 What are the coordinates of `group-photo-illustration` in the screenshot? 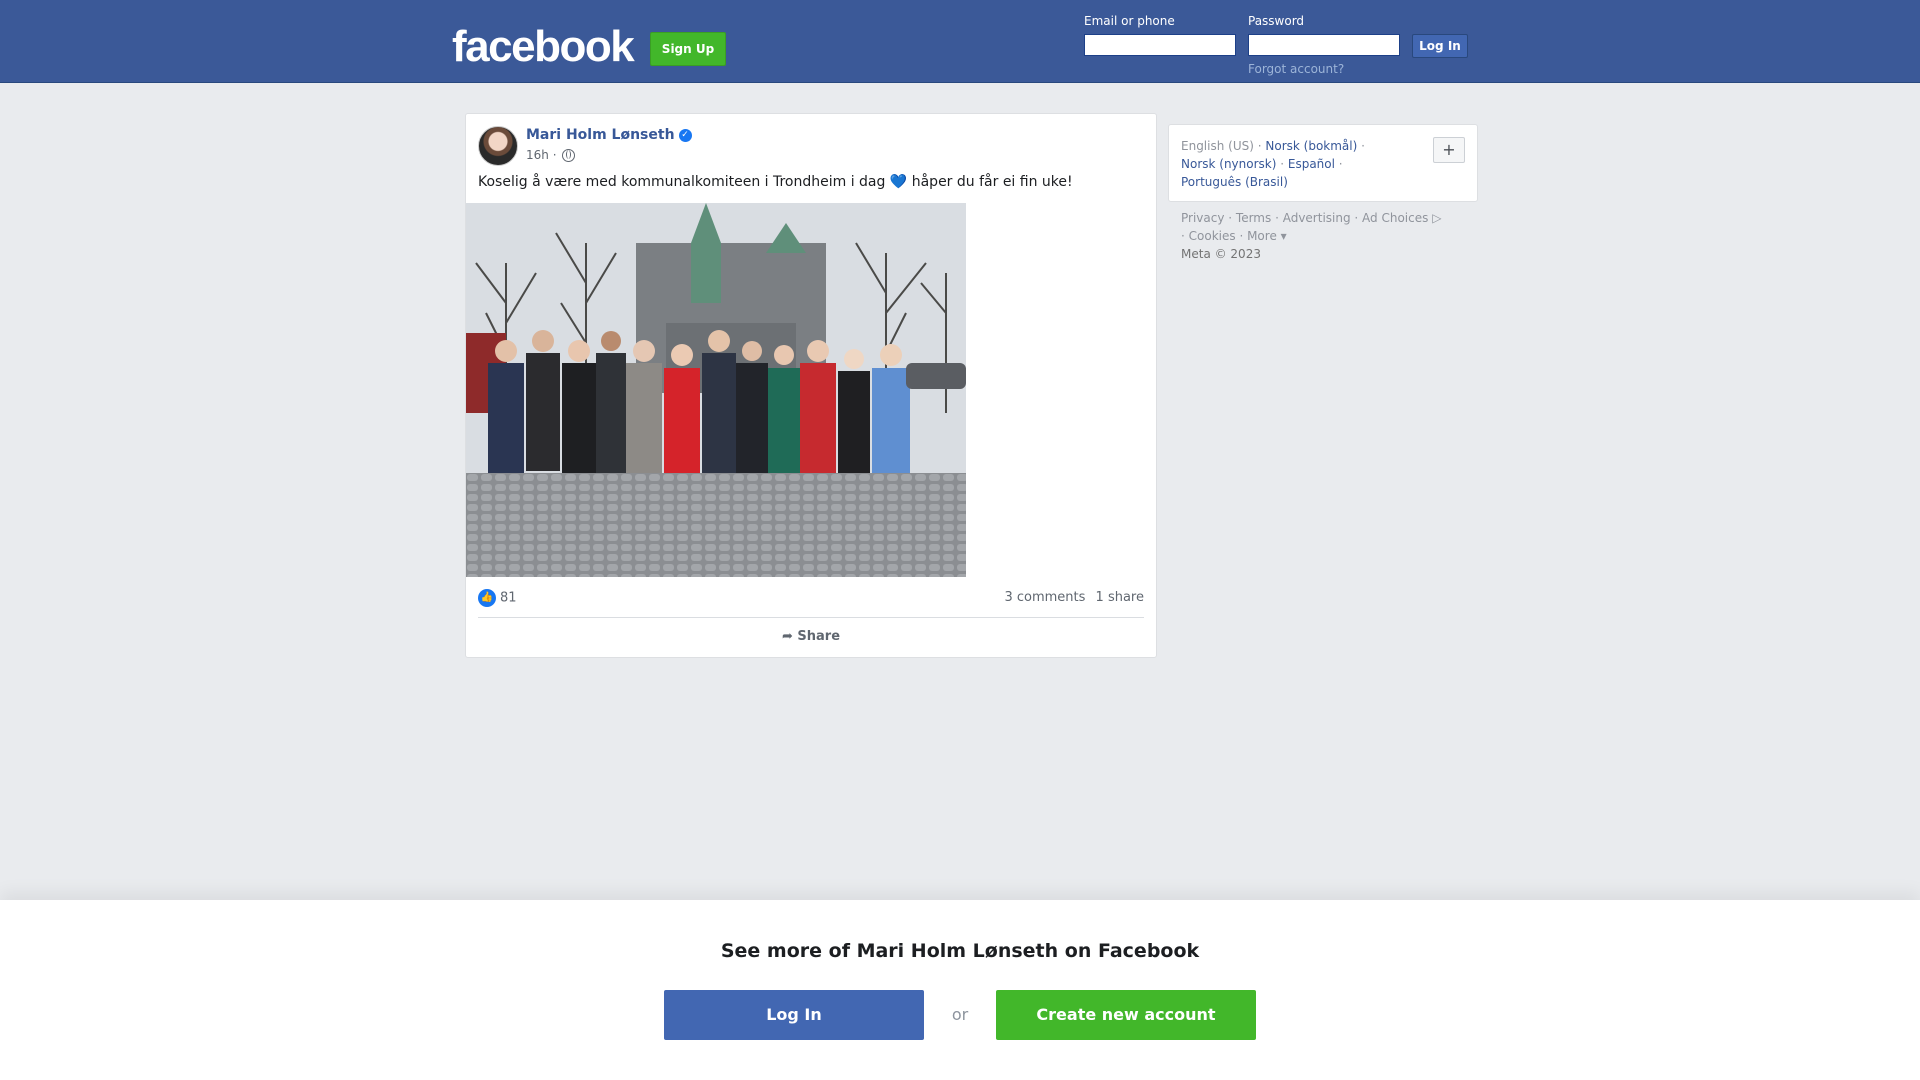 It's located at (716, 390).